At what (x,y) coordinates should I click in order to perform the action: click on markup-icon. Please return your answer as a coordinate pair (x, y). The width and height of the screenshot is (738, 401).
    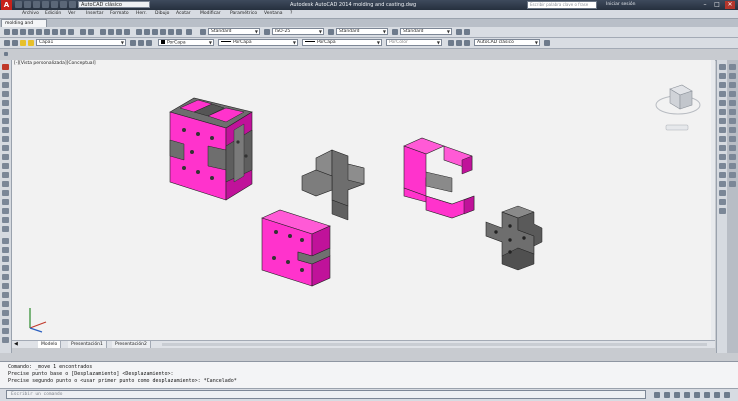
    Looking at the image, I should click on (171, 32).